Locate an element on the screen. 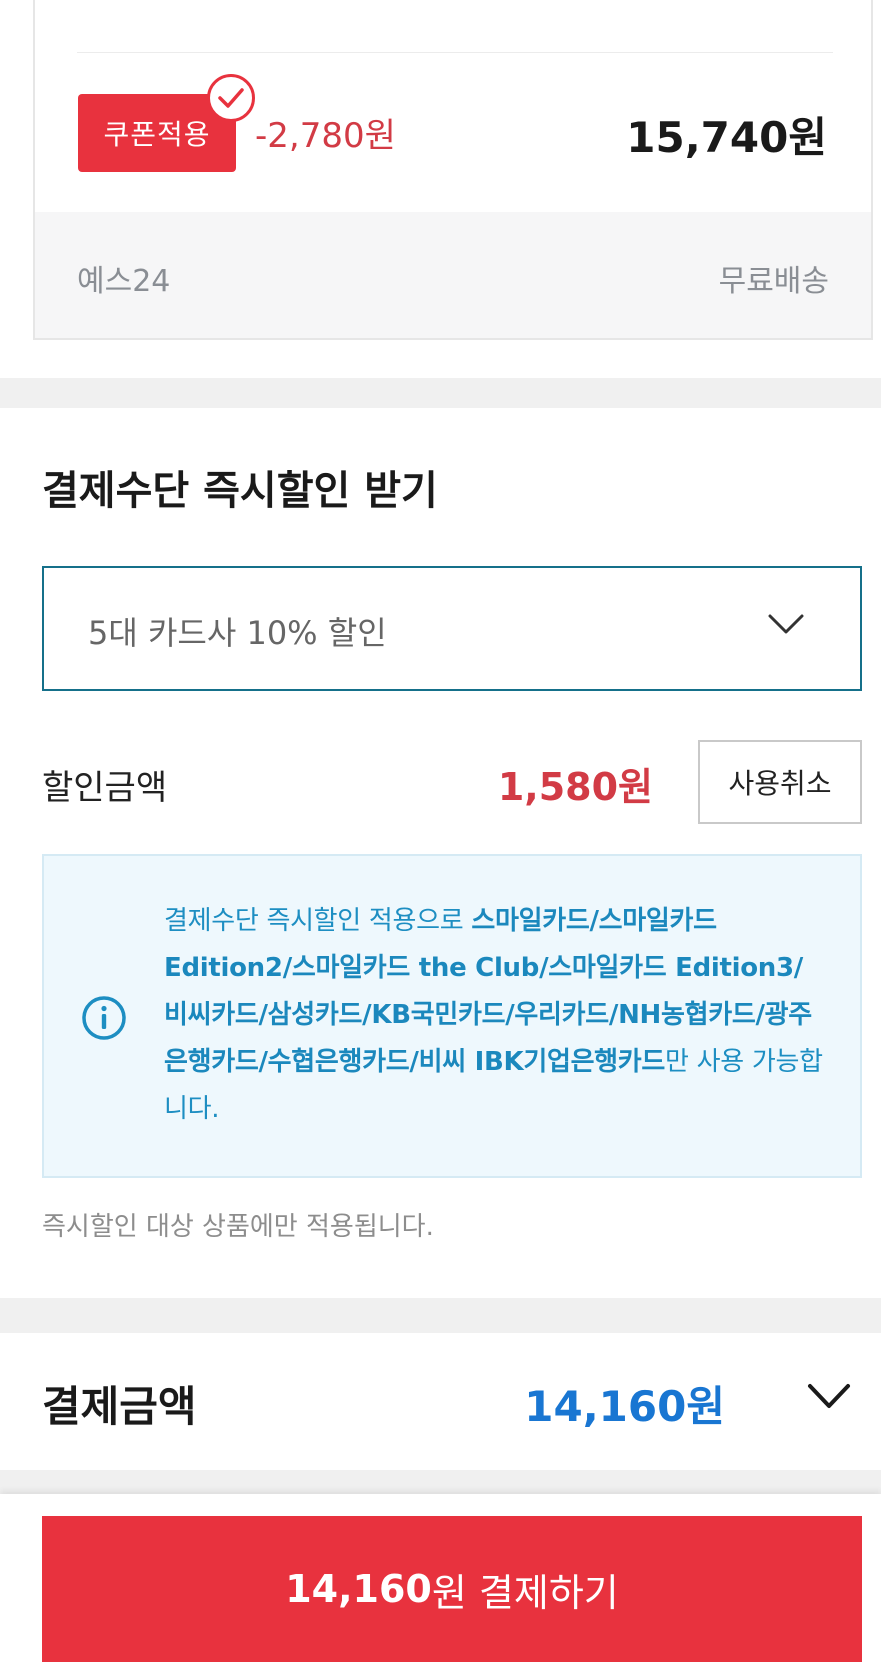 The height and width of the screenshot is (1668, 881). discount-amount-value: 1,580원 is located at coordinates (575, 787).